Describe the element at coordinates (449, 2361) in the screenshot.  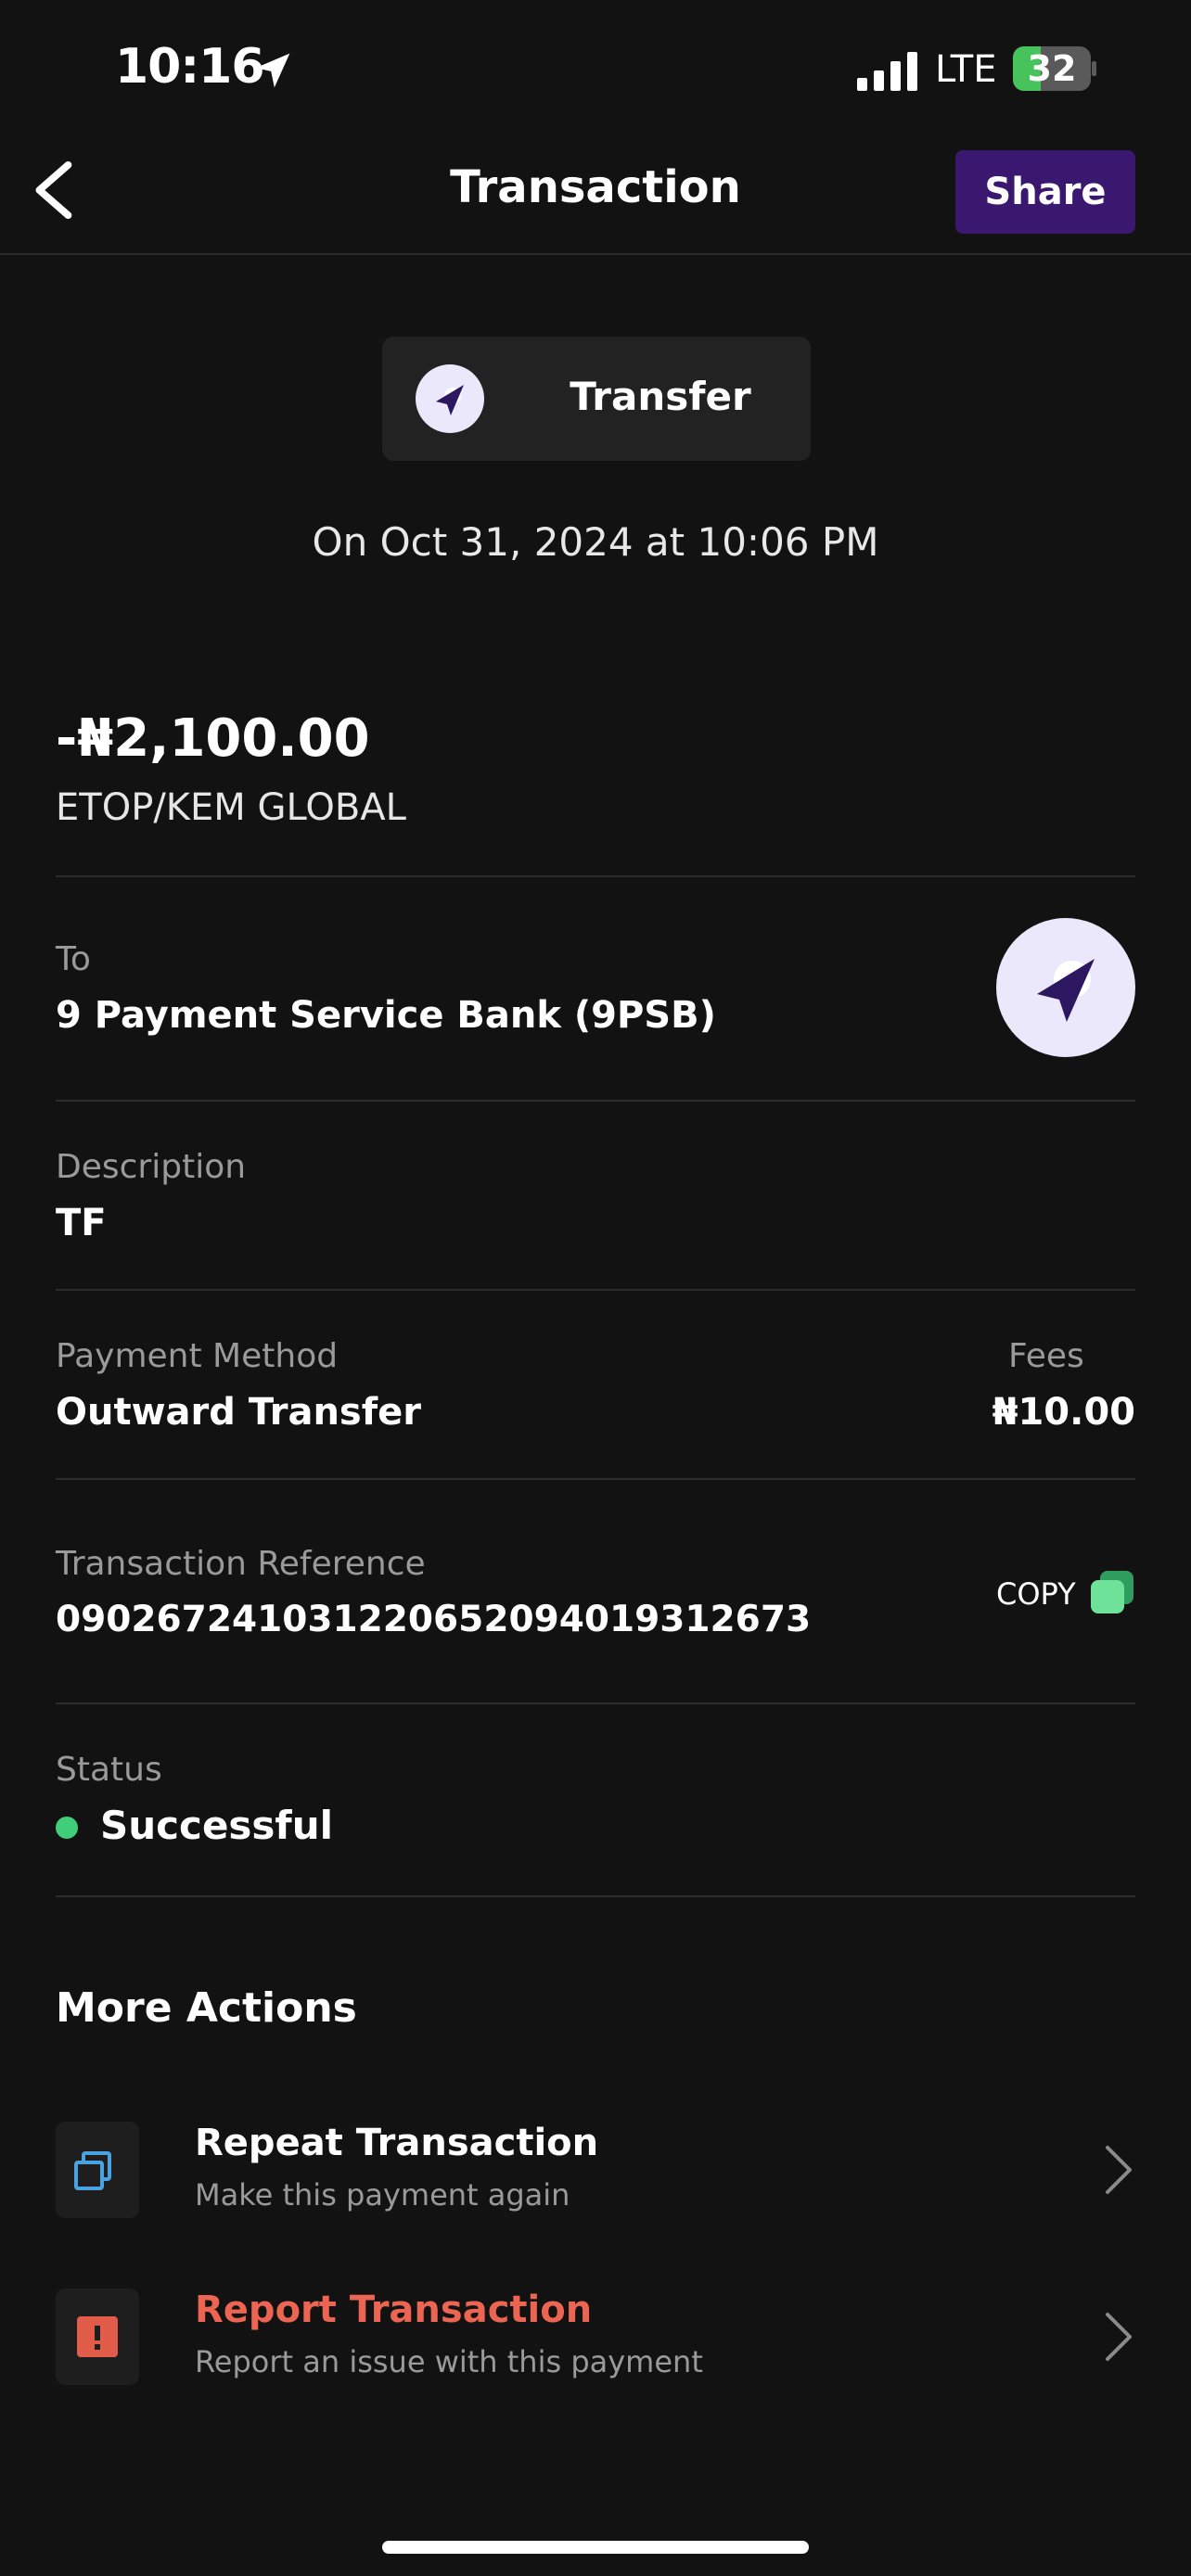
I see `action-subtitle: Report an issue with this payment` at that location.